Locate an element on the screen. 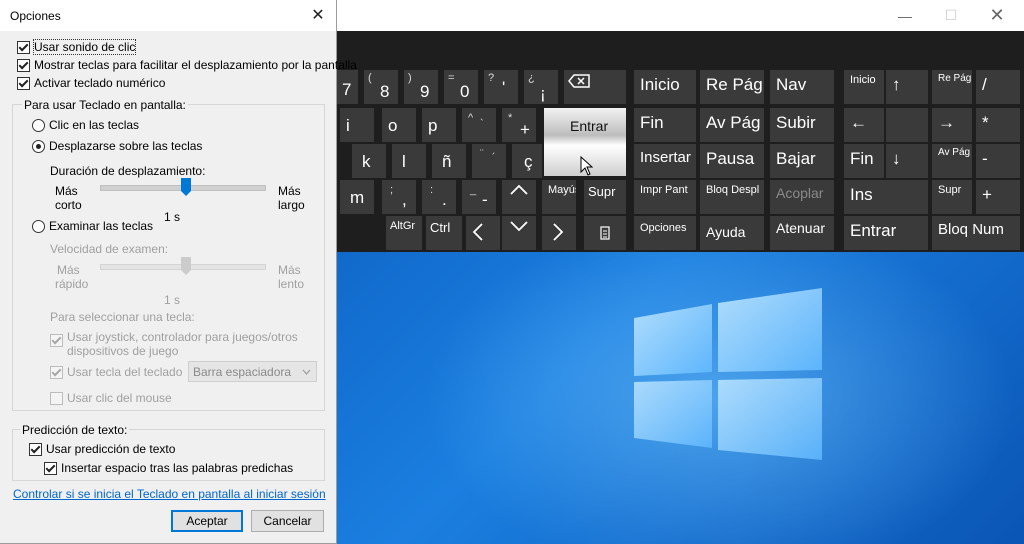  key-subir: Subir is located at coordinates (802, 125).